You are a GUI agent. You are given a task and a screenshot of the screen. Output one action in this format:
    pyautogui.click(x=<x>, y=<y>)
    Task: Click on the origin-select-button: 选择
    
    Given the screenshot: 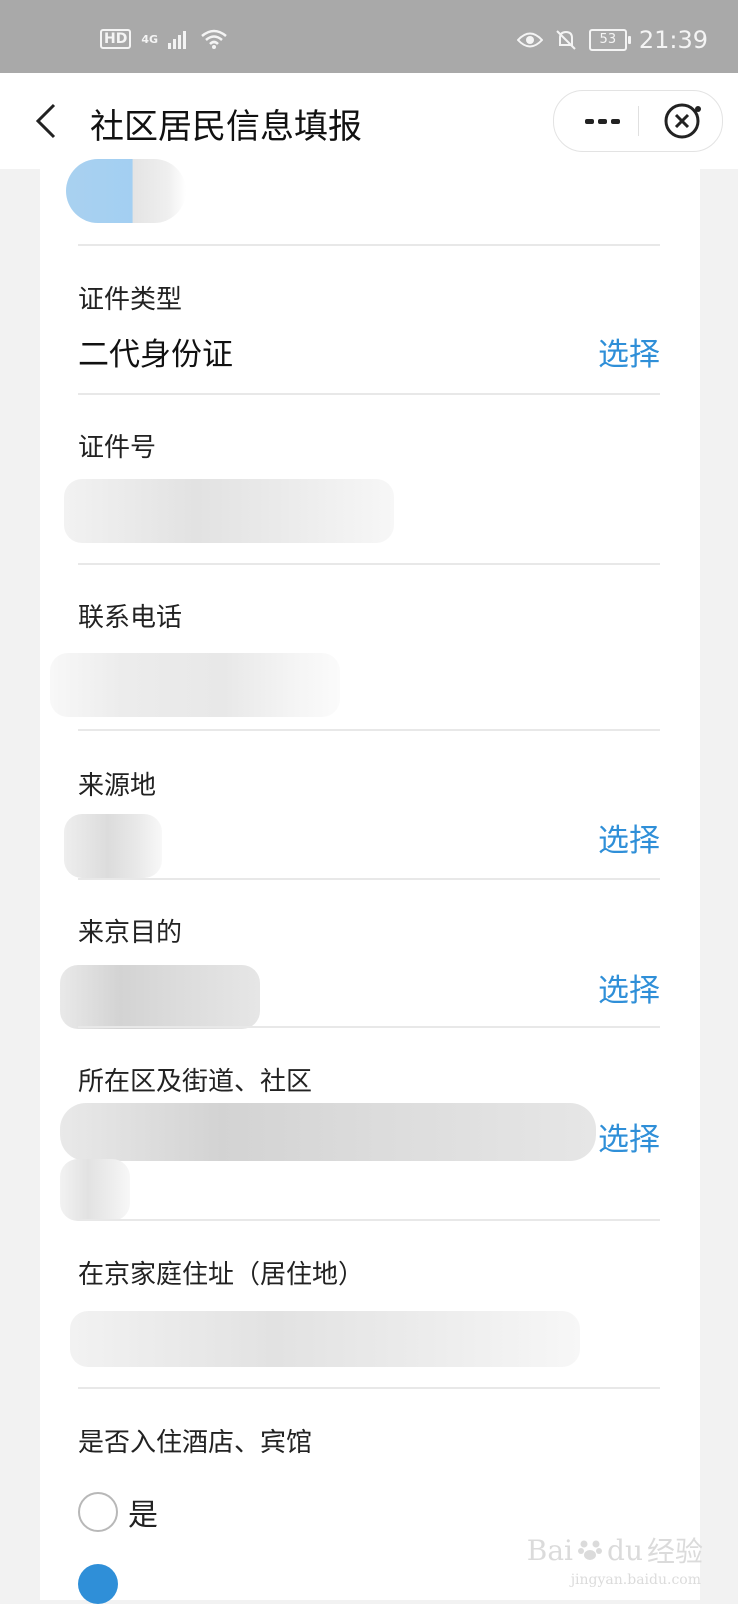 What is the action you would take?
    pyautogui.click(x=629, y=837)
    